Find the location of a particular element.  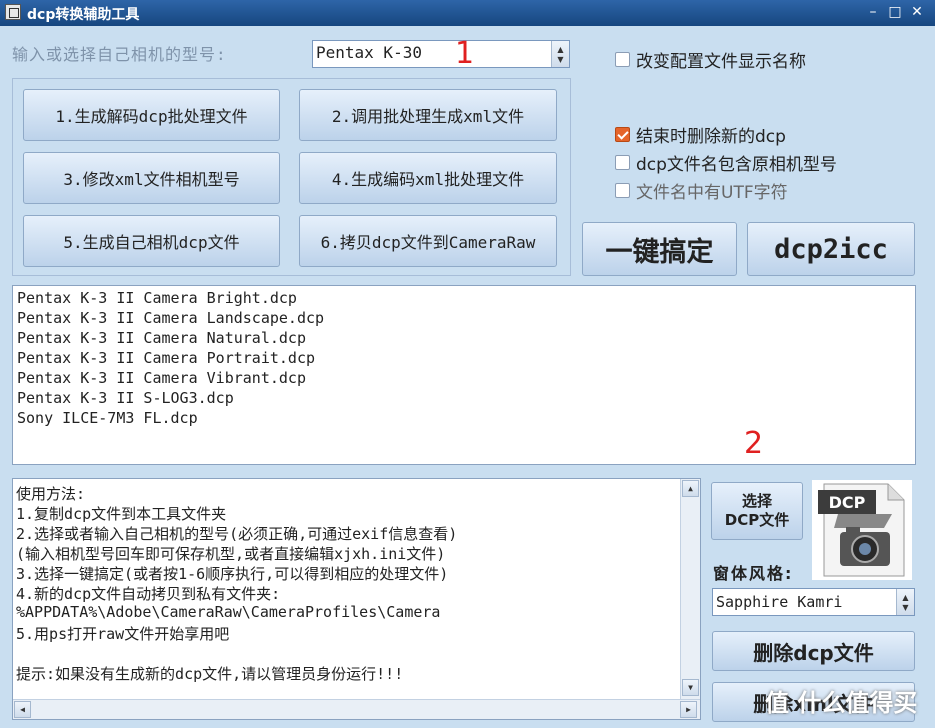

select-dcp-line1: 选择 is located at coordinates (756, 501).